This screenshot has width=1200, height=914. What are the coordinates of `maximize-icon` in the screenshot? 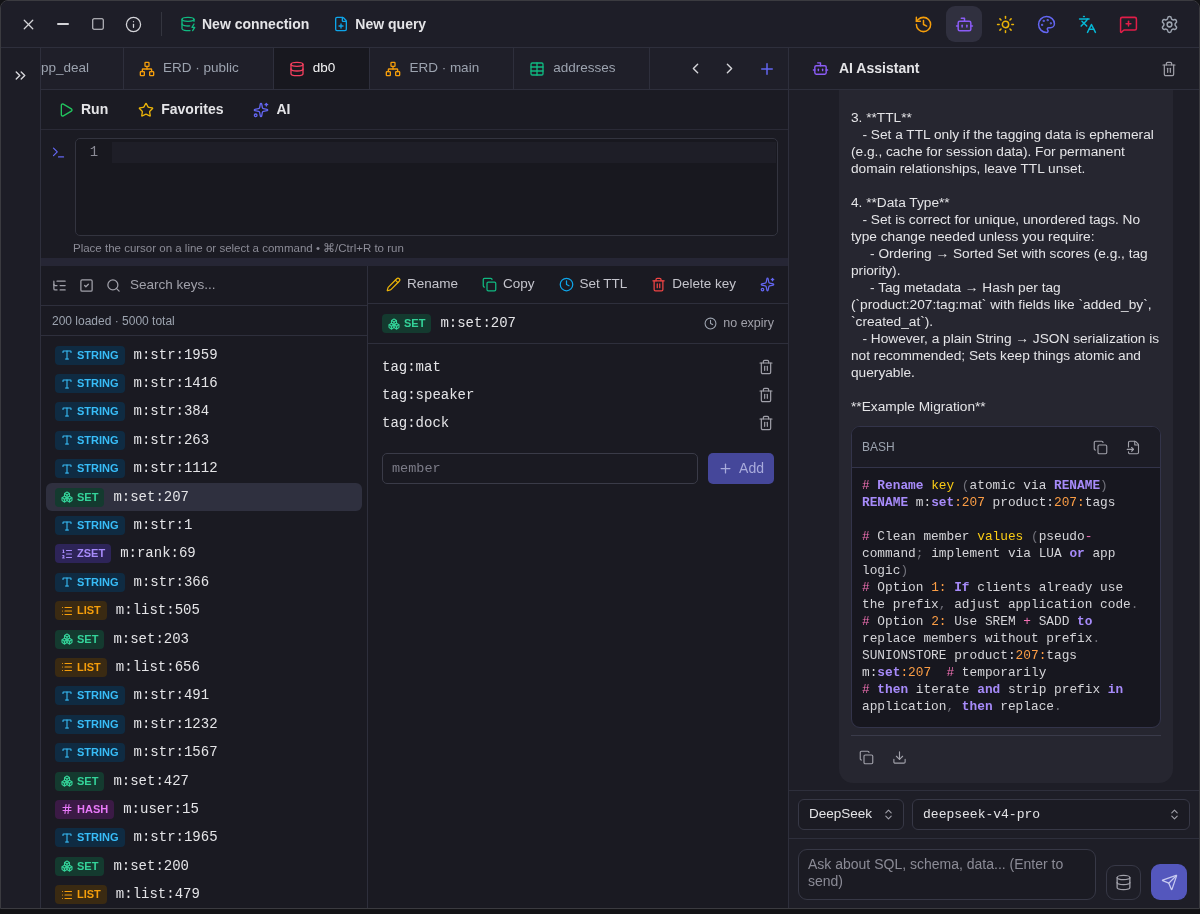 It's located at (98, 24).